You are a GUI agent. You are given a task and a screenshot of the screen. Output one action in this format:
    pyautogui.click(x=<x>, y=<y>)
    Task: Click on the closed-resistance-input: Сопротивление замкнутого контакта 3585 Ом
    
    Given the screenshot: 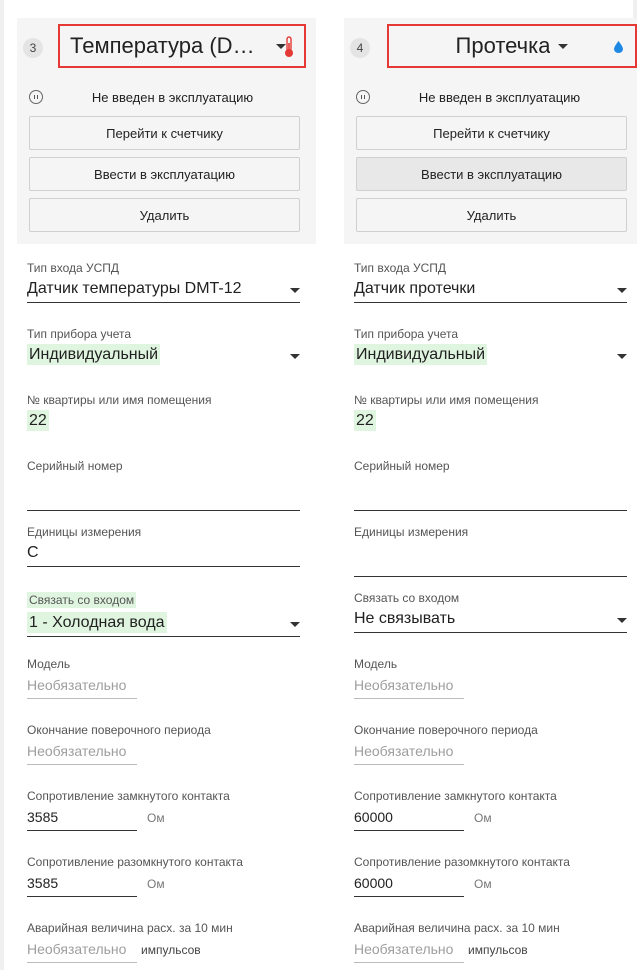 What is the action you would take?
    pyautogui.click(x=163, y=810)
    